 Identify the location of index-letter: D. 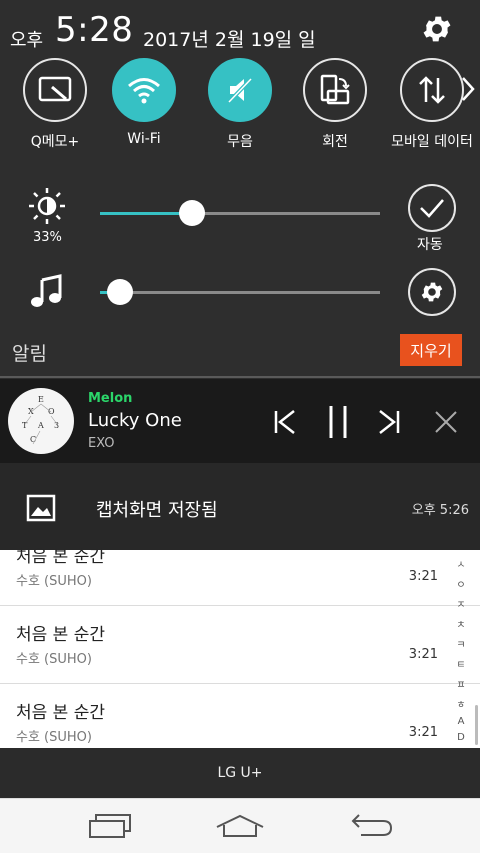
(461, 737).